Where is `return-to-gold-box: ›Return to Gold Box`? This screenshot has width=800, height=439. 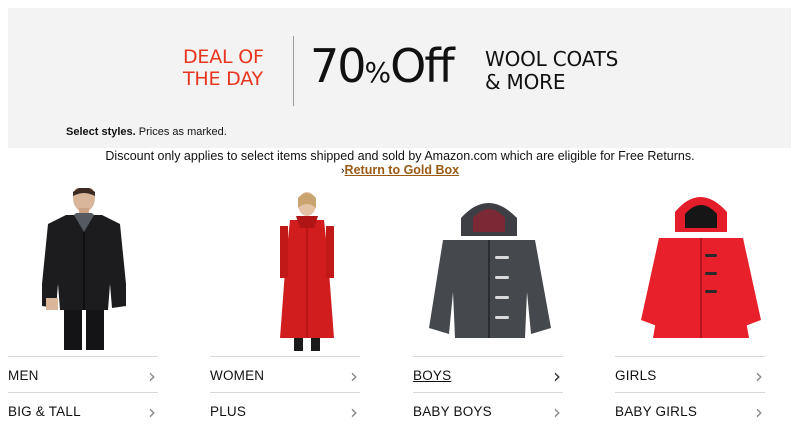 return-to-gold-box: ›Return to Gold Box is located at coordinates (400, 170).